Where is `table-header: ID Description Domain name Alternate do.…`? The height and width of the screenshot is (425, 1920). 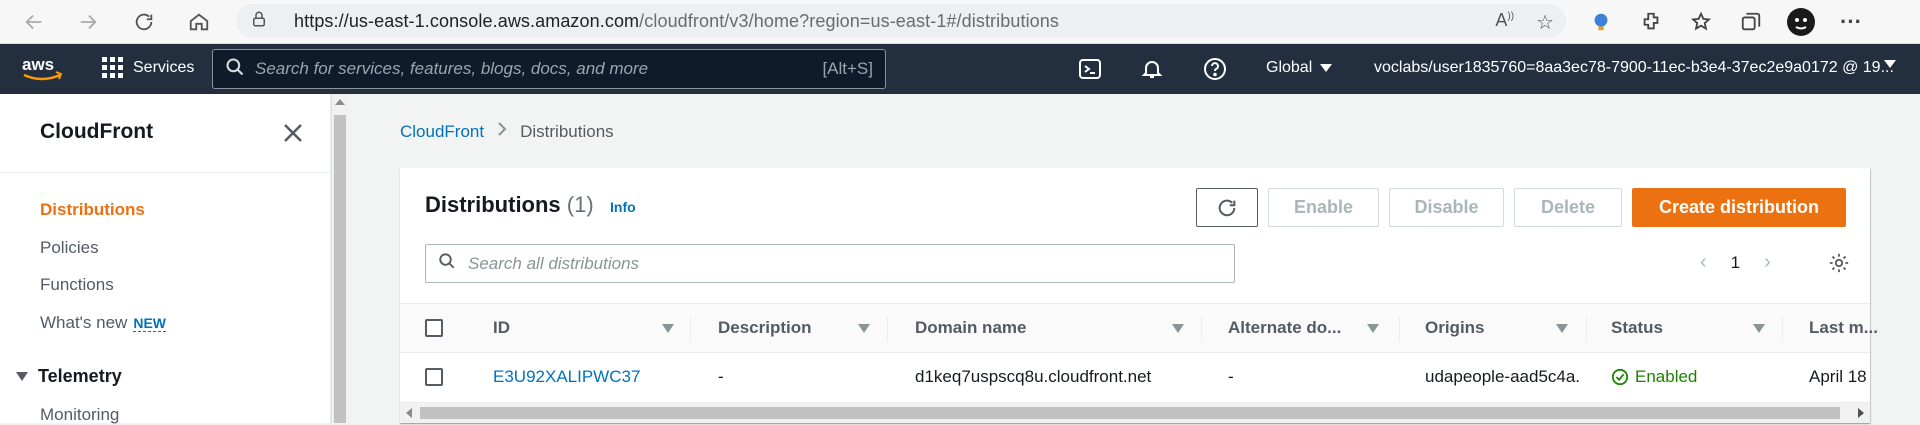
table-header: ID Description Domain name Alternate do.… is located at coordinates (1139, 328).